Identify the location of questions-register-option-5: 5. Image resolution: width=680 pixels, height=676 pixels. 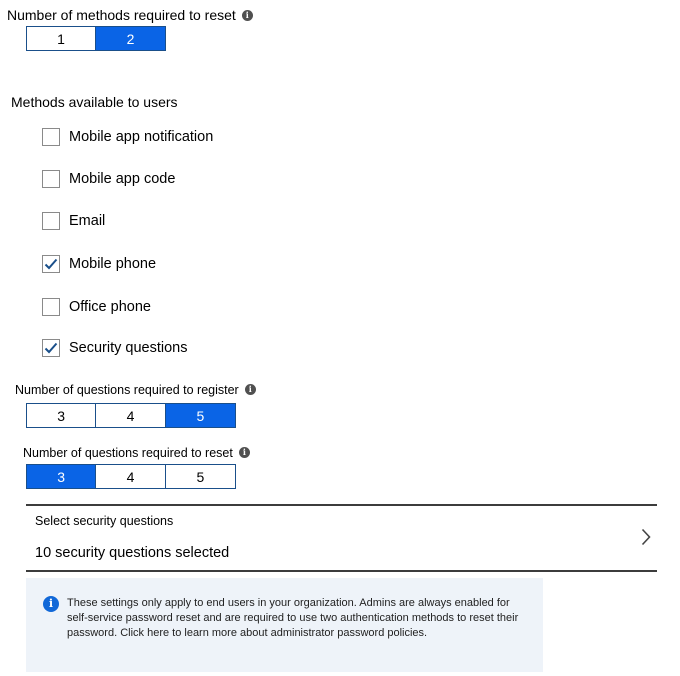
(200, 415).